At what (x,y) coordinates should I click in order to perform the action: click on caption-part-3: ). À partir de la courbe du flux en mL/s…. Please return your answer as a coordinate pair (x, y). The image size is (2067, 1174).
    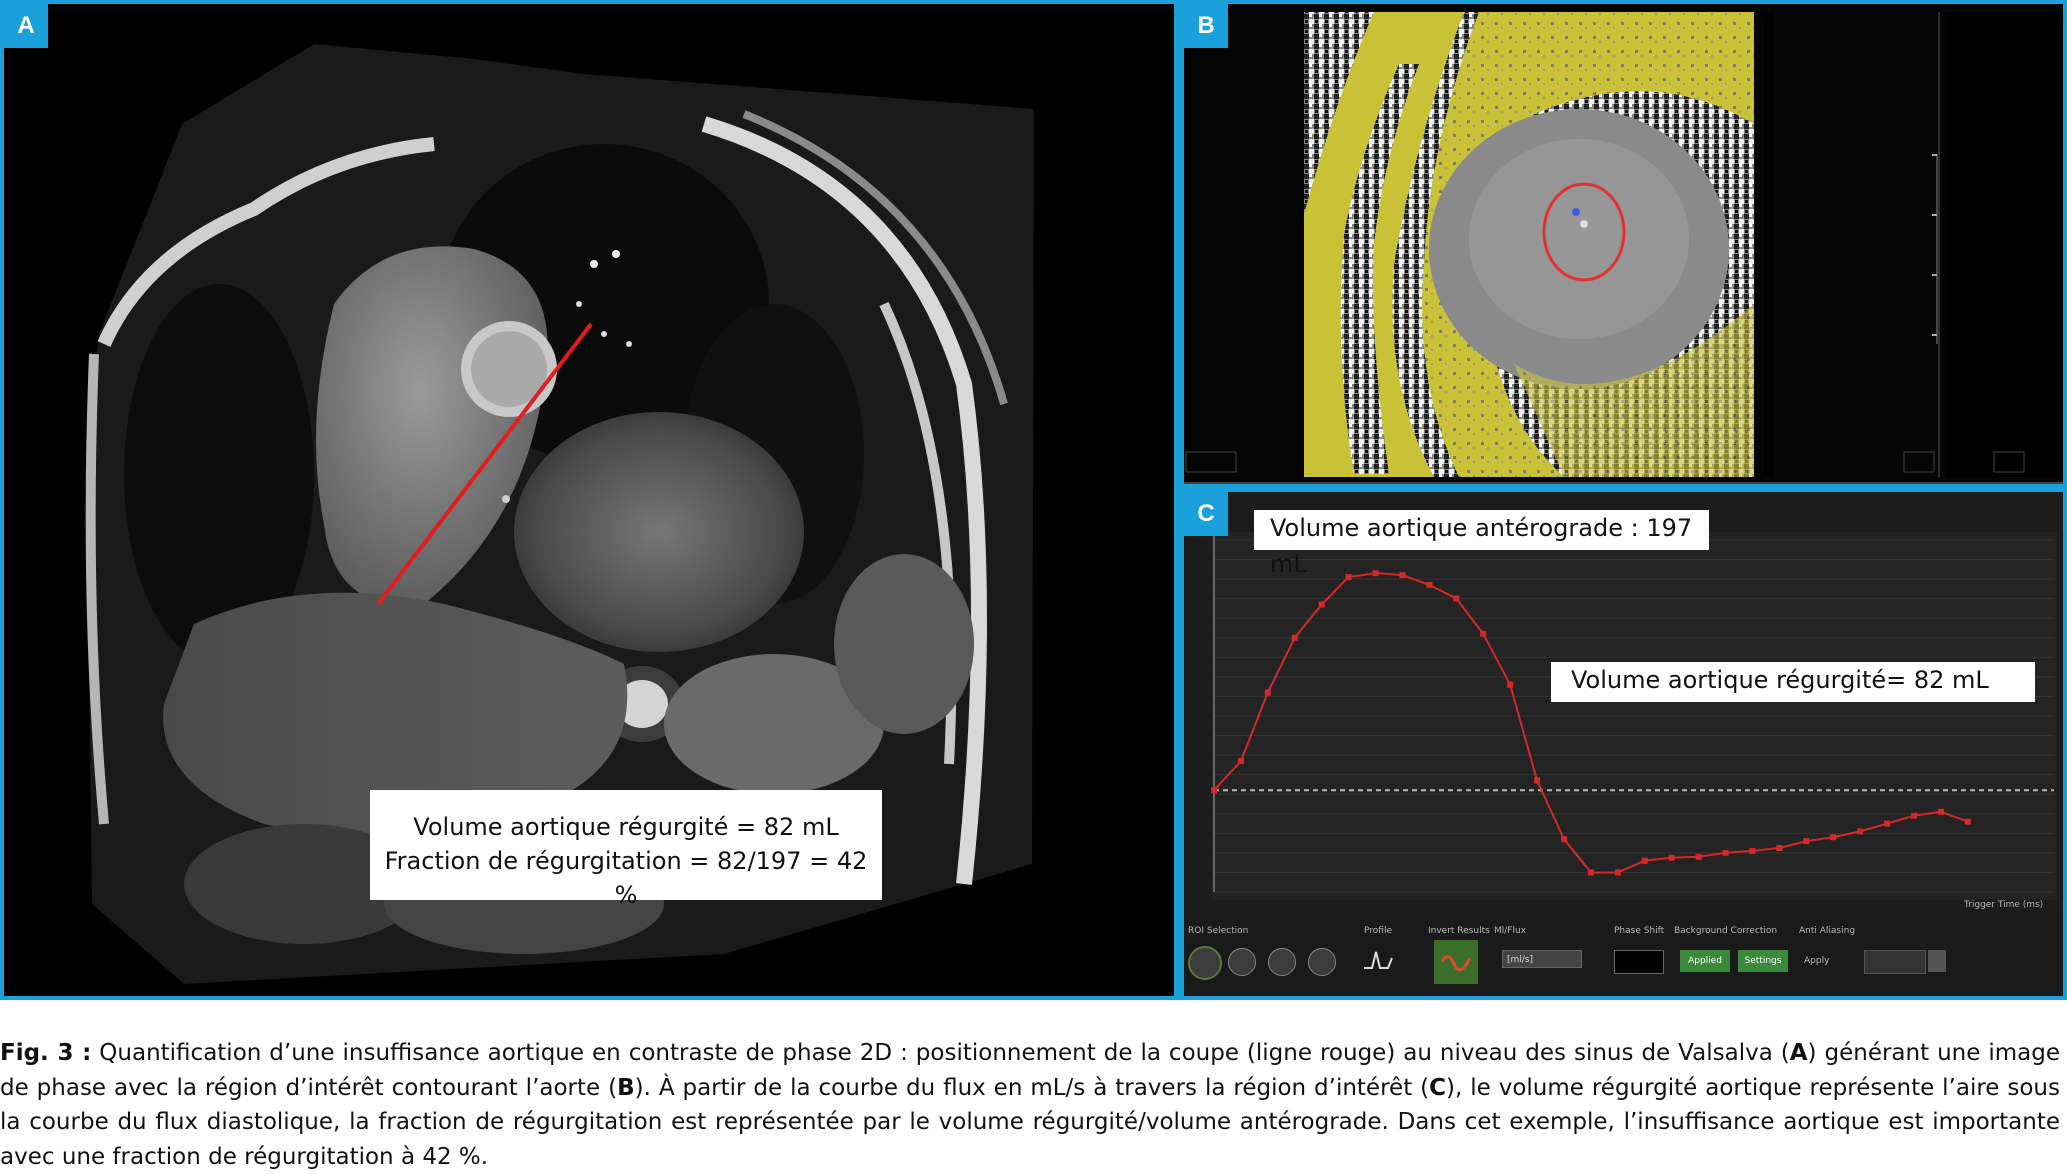
    Looking at the image, I should click on (1032, 1087).